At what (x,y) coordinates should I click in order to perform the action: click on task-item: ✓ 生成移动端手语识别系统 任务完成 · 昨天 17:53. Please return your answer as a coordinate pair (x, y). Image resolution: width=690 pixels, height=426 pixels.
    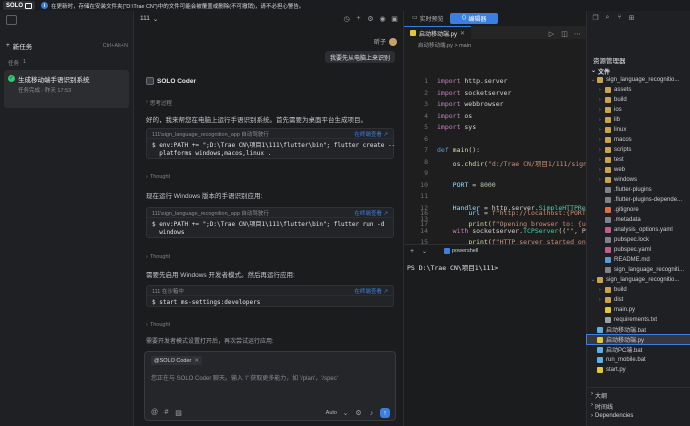
    Looking at the image, I should click on (66, 89).